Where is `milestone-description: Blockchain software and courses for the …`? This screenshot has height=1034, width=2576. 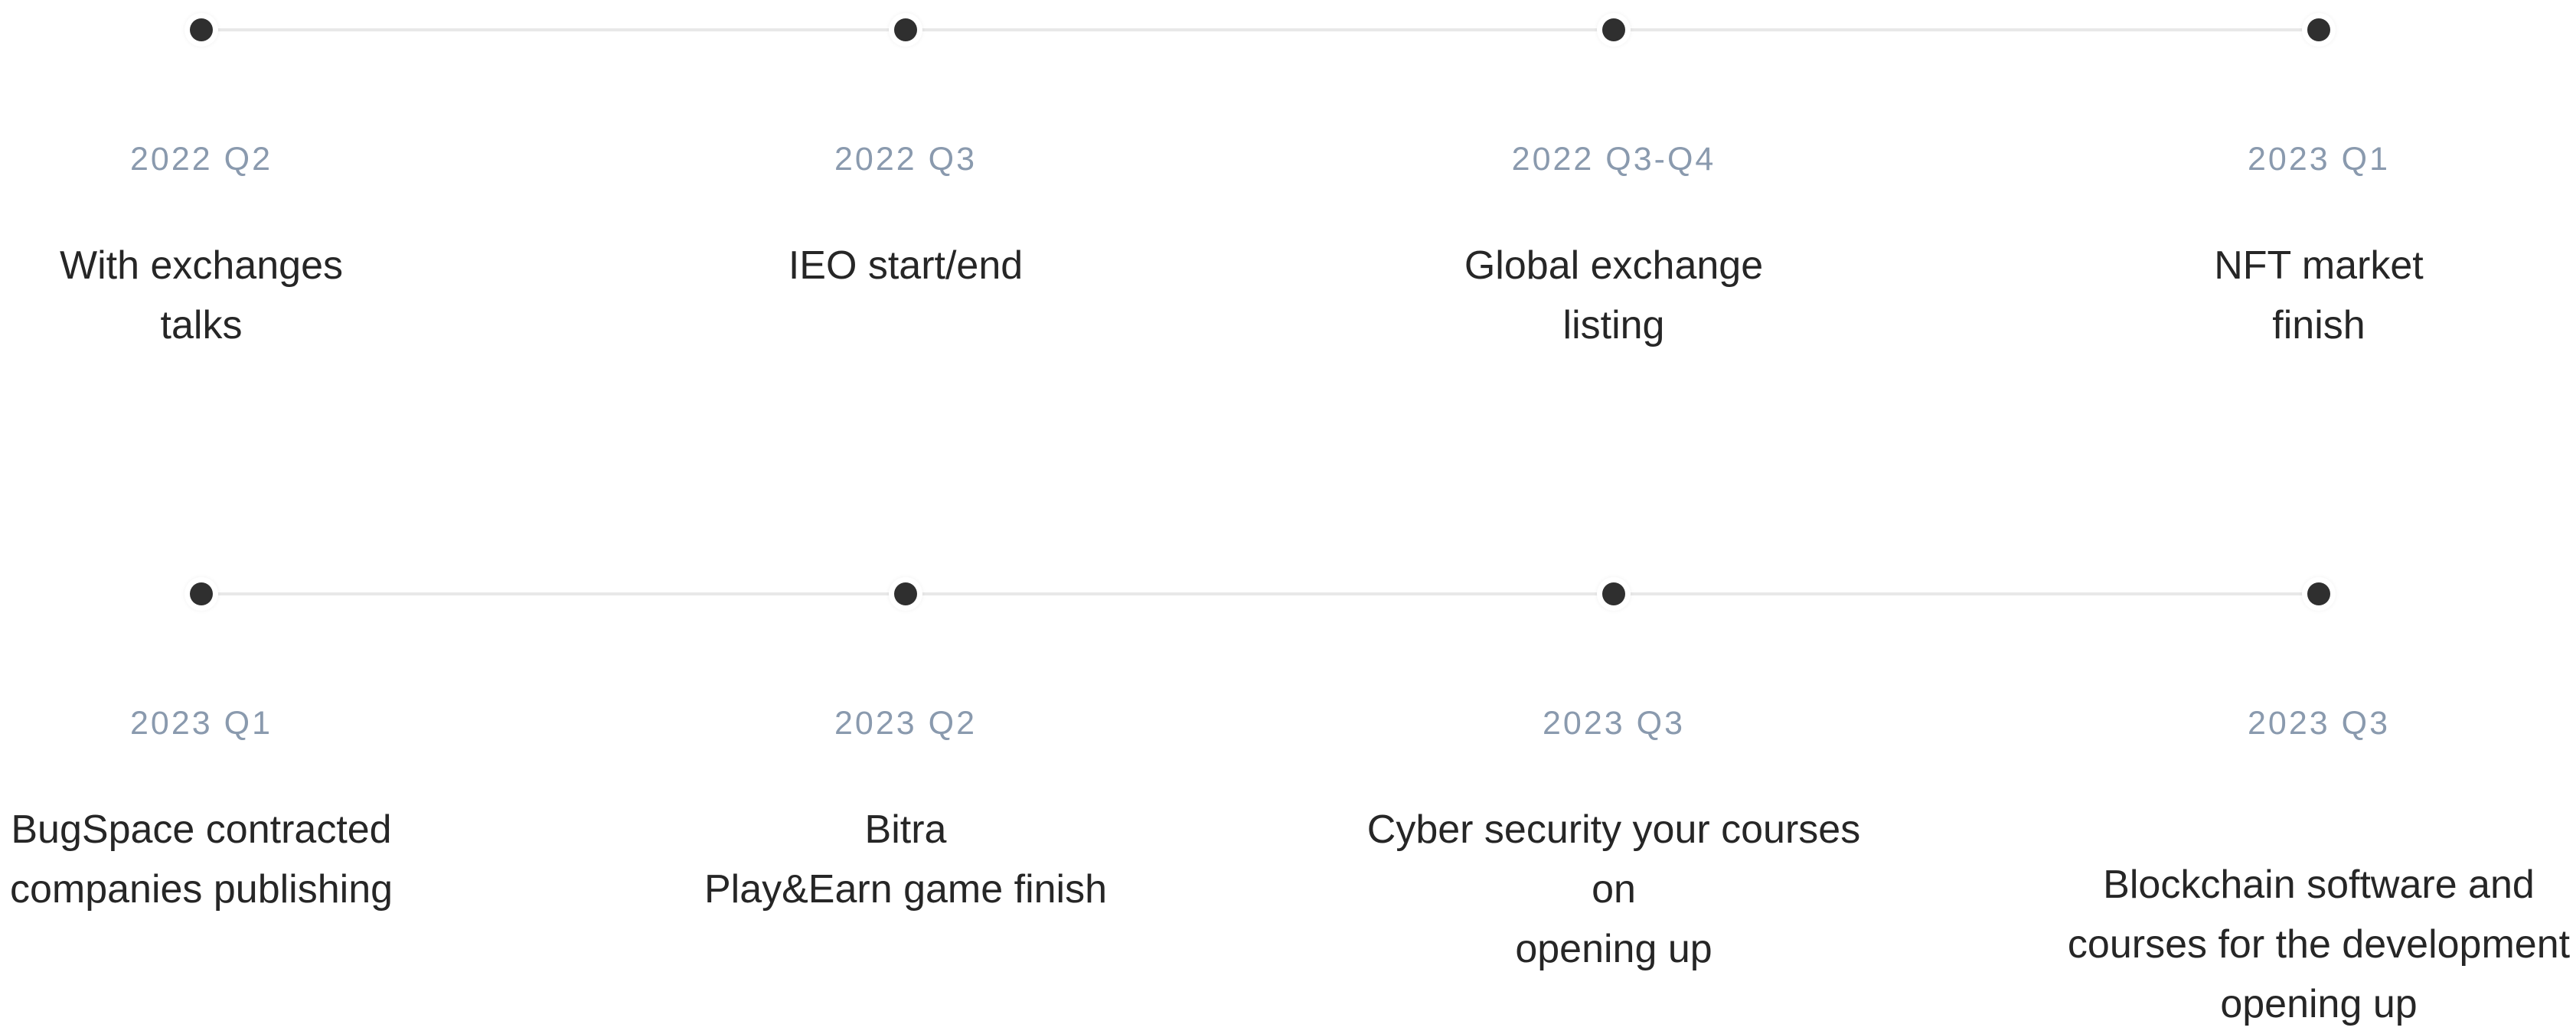 milestone-description: Blockchain software and courses for the … is located at coordinates (2319, 944).